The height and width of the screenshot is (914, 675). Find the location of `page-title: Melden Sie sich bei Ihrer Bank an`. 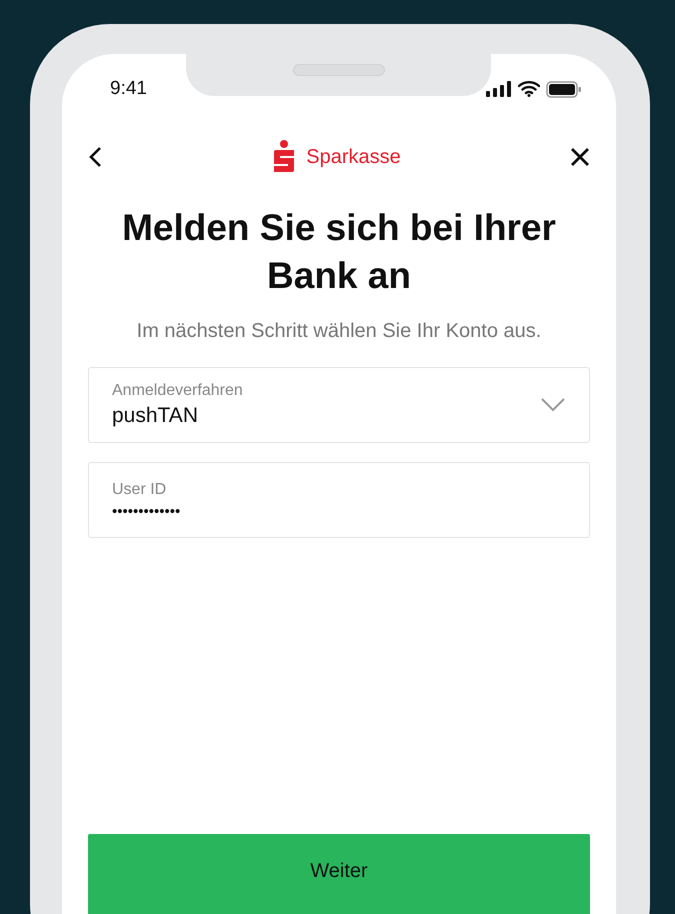

page-title: Melden Sie sich bei Ihrer Bank an is located at coordinates (339, 252).